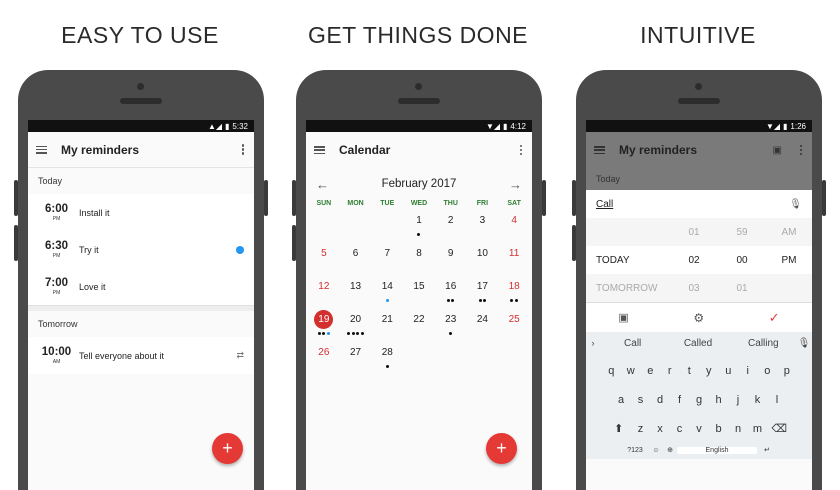 The width and height of the screenshot is (840, 490). What do you see at coordinates (419, 289) in the screenshot?
I see `calendar-day: 15` at bounding box center [419, 289].